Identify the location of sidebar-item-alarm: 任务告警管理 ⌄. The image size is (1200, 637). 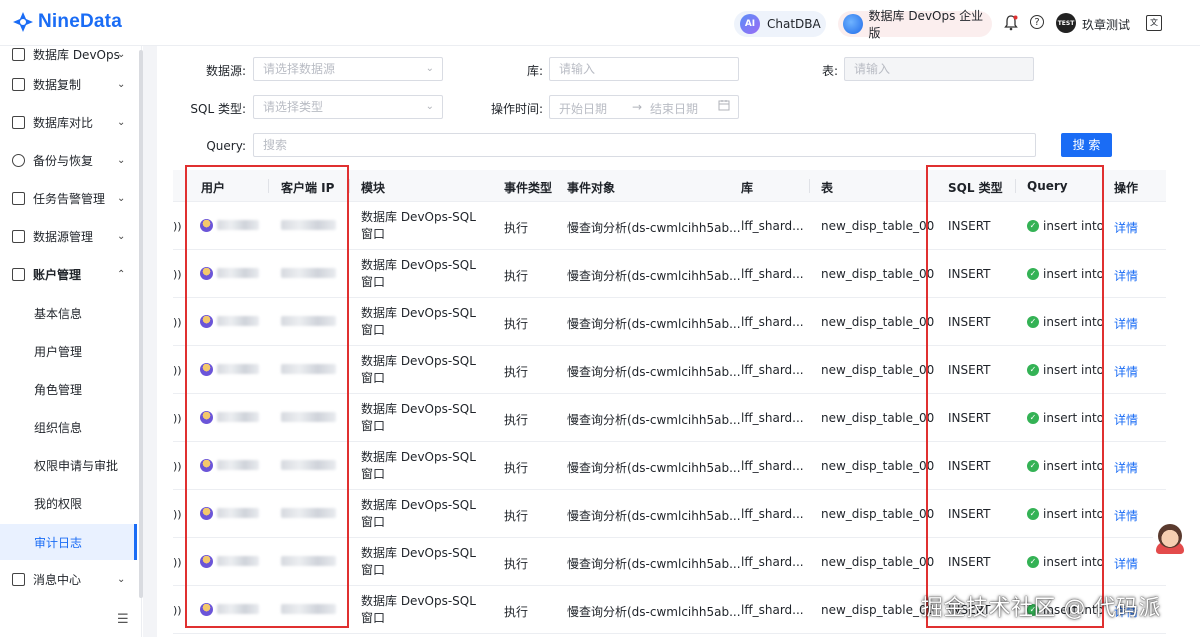
(68, 198).